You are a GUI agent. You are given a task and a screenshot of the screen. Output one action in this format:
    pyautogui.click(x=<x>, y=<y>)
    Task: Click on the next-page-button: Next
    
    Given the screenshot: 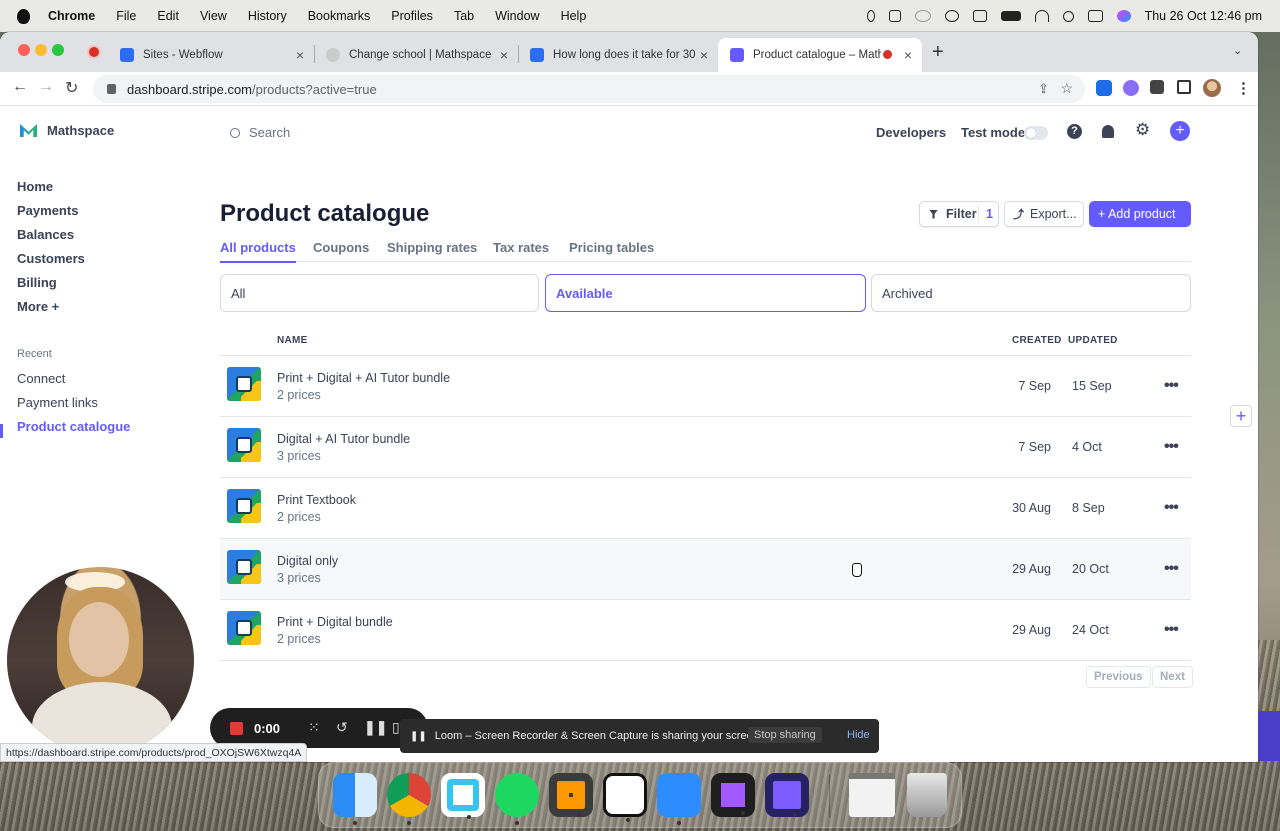 What is the action you would take?
    pyautogui.click(x=1172, y=677)
    